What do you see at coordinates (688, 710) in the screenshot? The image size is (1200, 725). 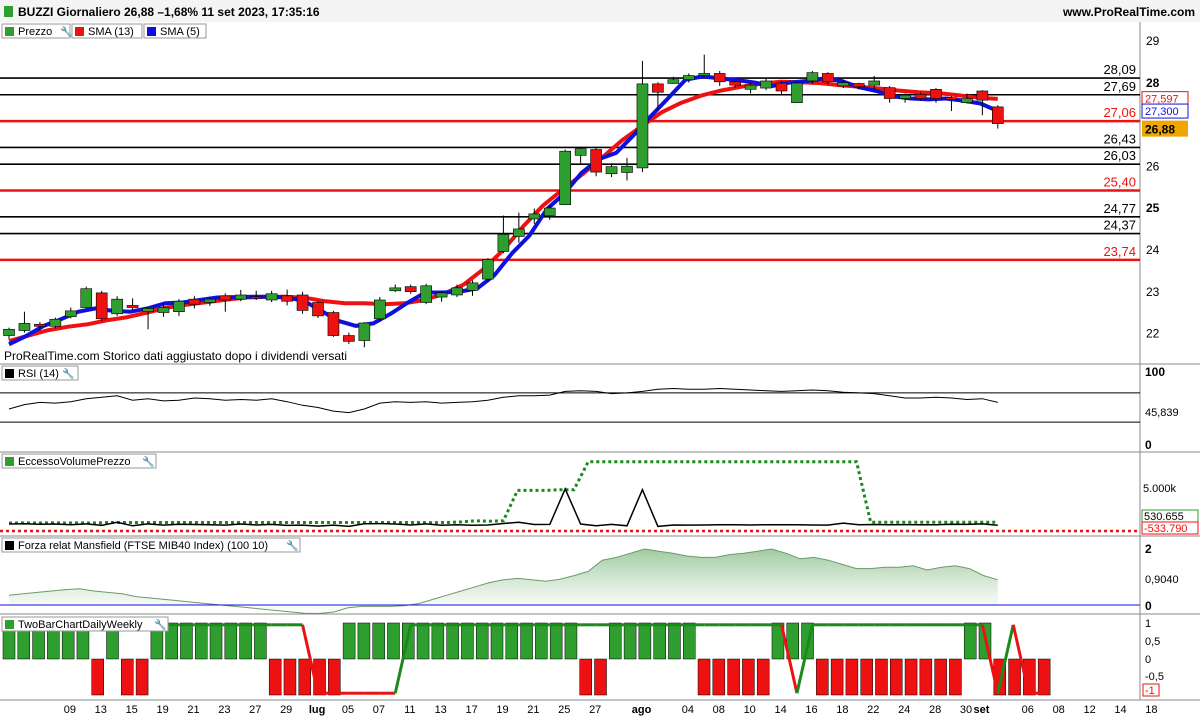 I see `x-tick-label: 04` at bounding box center [688, 710].